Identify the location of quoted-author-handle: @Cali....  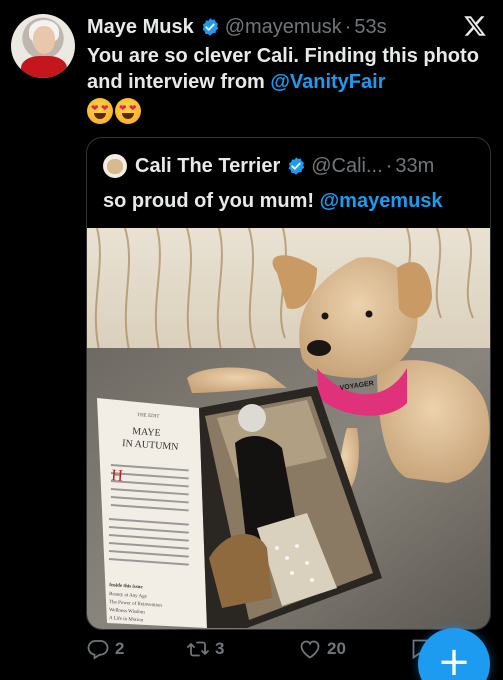
(347, 165).